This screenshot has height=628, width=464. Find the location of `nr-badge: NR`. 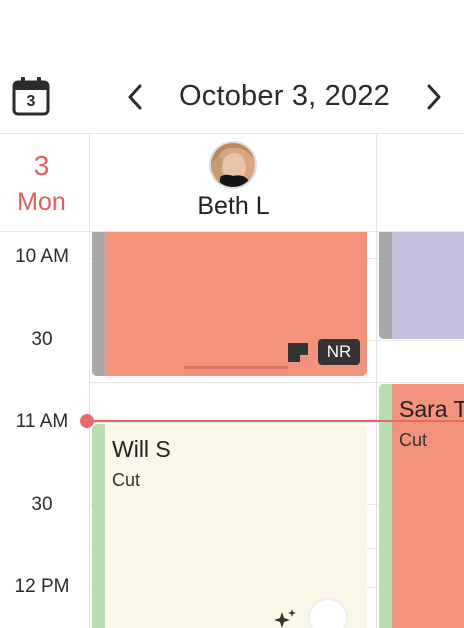

nr-badge: NR is located at coordinates (339, 352).